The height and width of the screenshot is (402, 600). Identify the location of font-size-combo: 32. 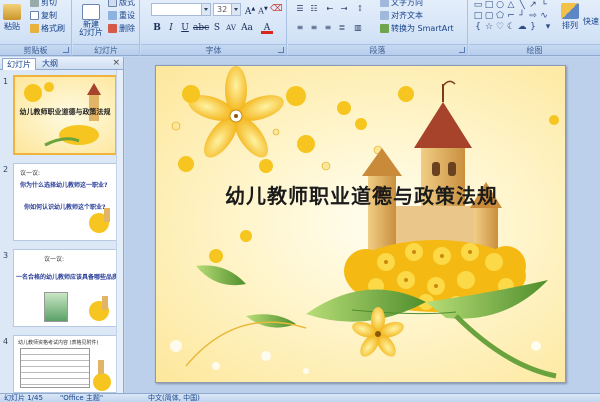
(227, 9).